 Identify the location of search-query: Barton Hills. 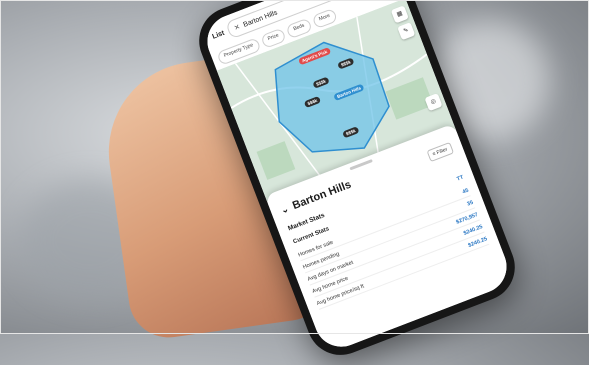
(260, 18).